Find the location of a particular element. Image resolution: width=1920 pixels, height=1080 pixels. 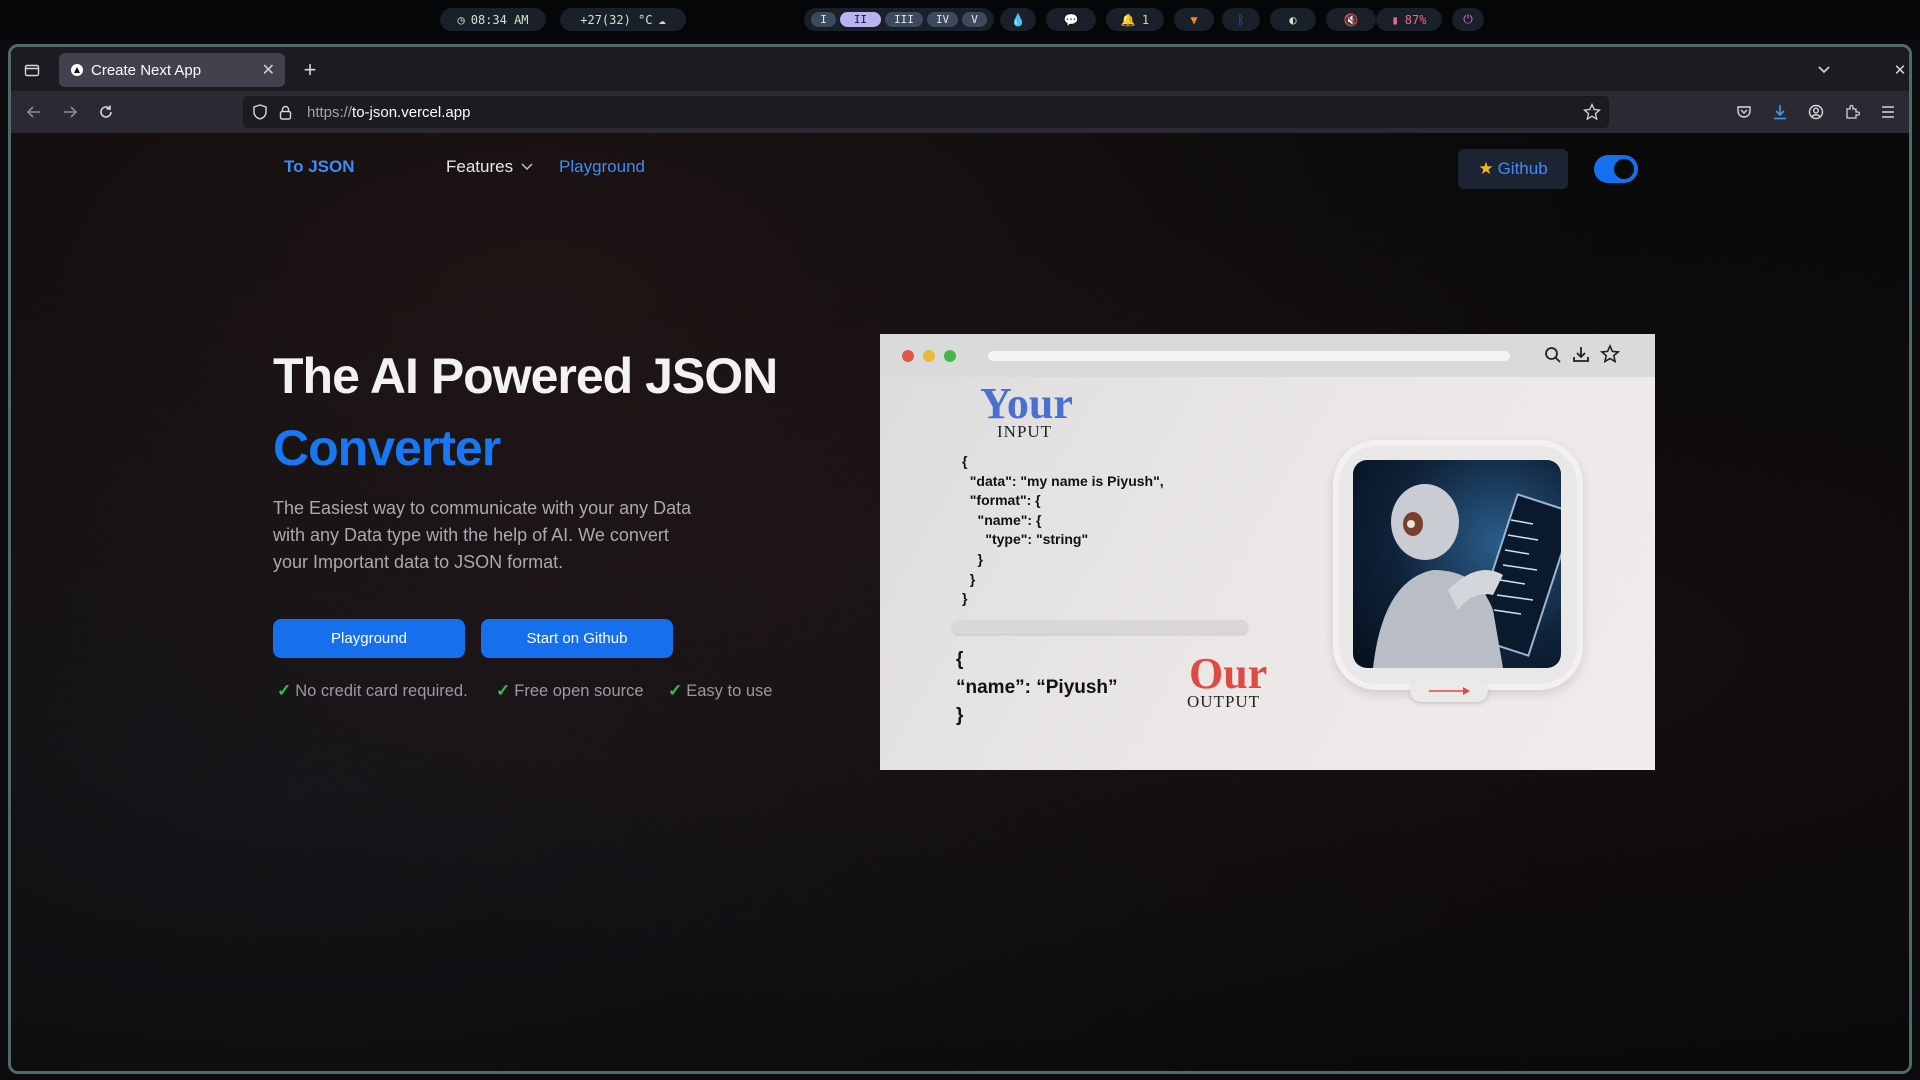

red-dot-icon is located at coordinates (908, 356).